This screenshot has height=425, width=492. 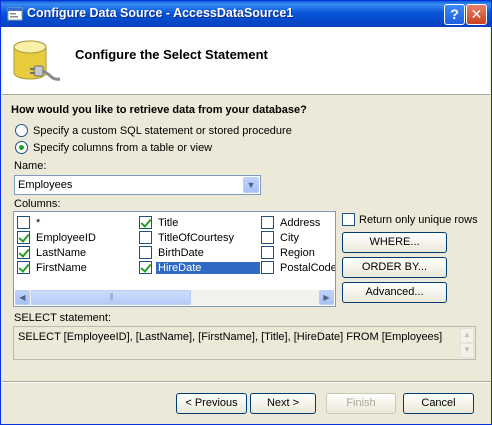 What do you see at coordinates (38, 222) in the screenshot?
I see `column-label: *` at bounding box center [38, 222].